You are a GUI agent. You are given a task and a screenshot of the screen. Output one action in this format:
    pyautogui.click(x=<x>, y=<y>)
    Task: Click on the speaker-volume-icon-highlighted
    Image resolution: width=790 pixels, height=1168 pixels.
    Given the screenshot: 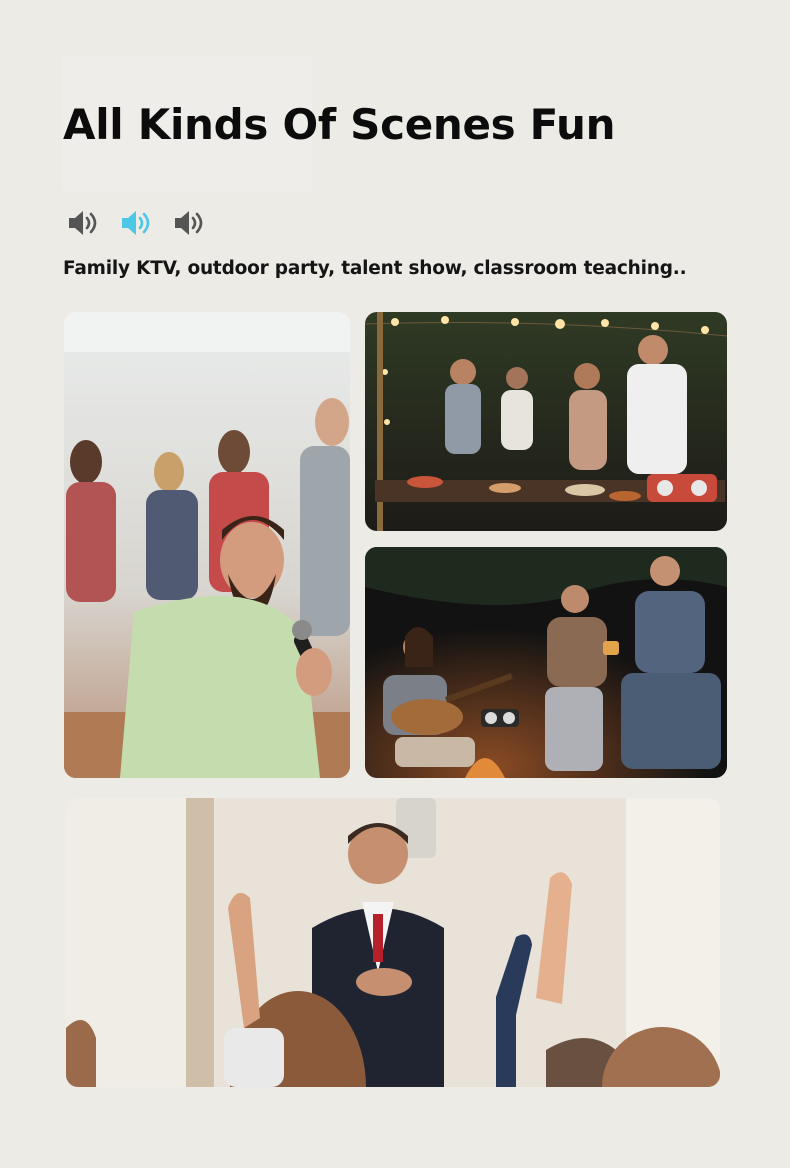 What is the action you would take?
    pyautogui.click(x=136, y=223)
    